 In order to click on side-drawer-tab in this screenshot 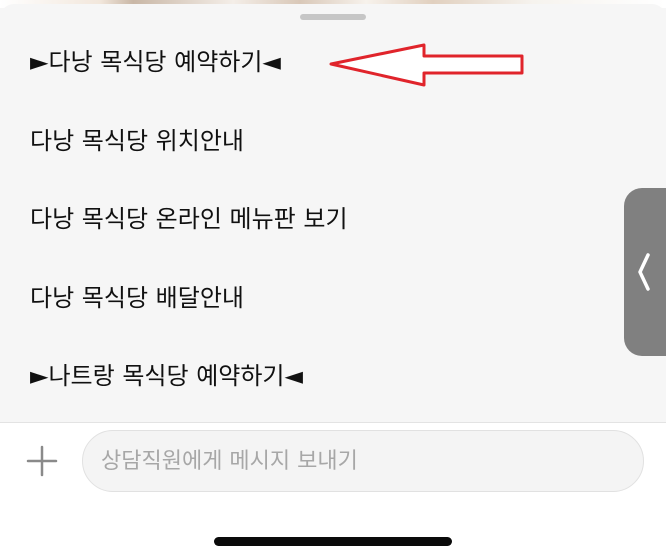, I will do `click(645, 272)`.